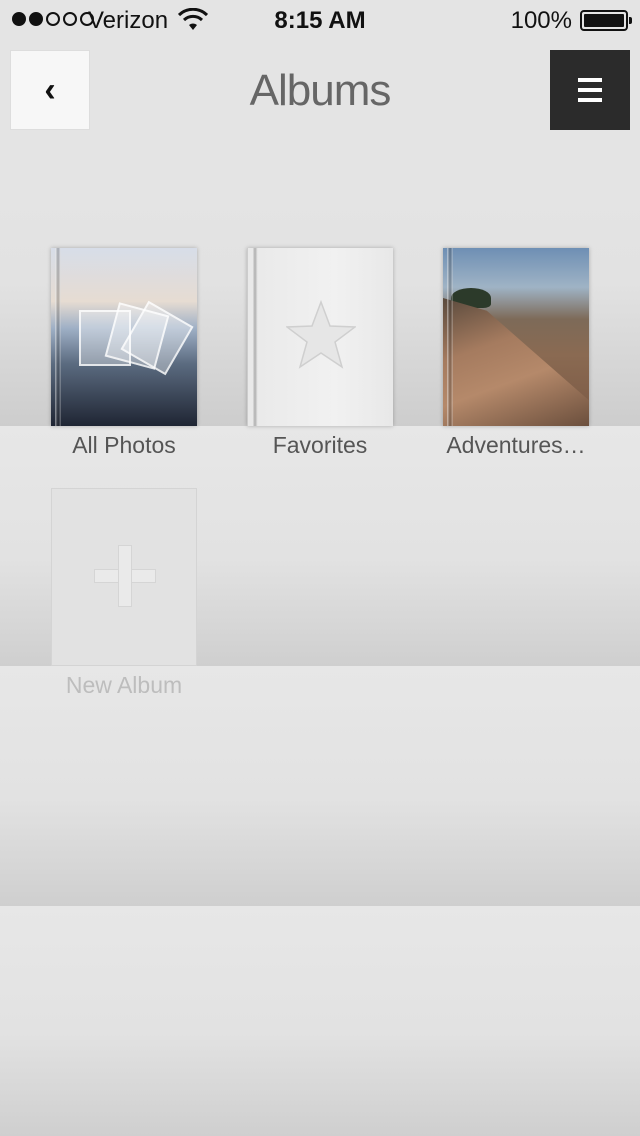  I want to click on status-bar: Verizon 8:15 AM 100%, so click(320, 20).